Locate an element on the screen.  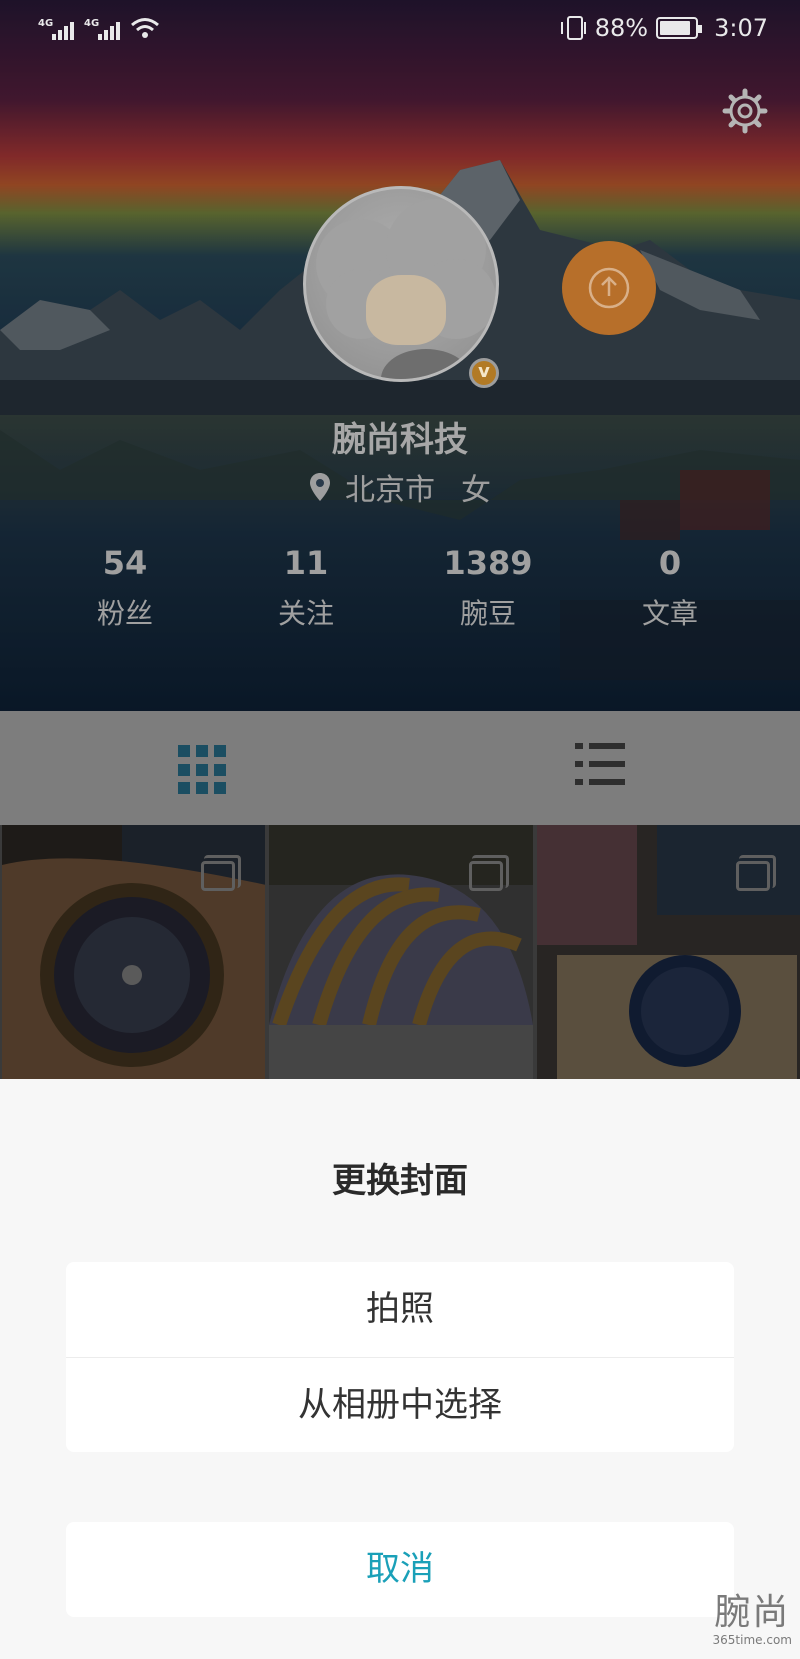
stat-beans: 1389 腕豆 is located at coordinates (488, 588).